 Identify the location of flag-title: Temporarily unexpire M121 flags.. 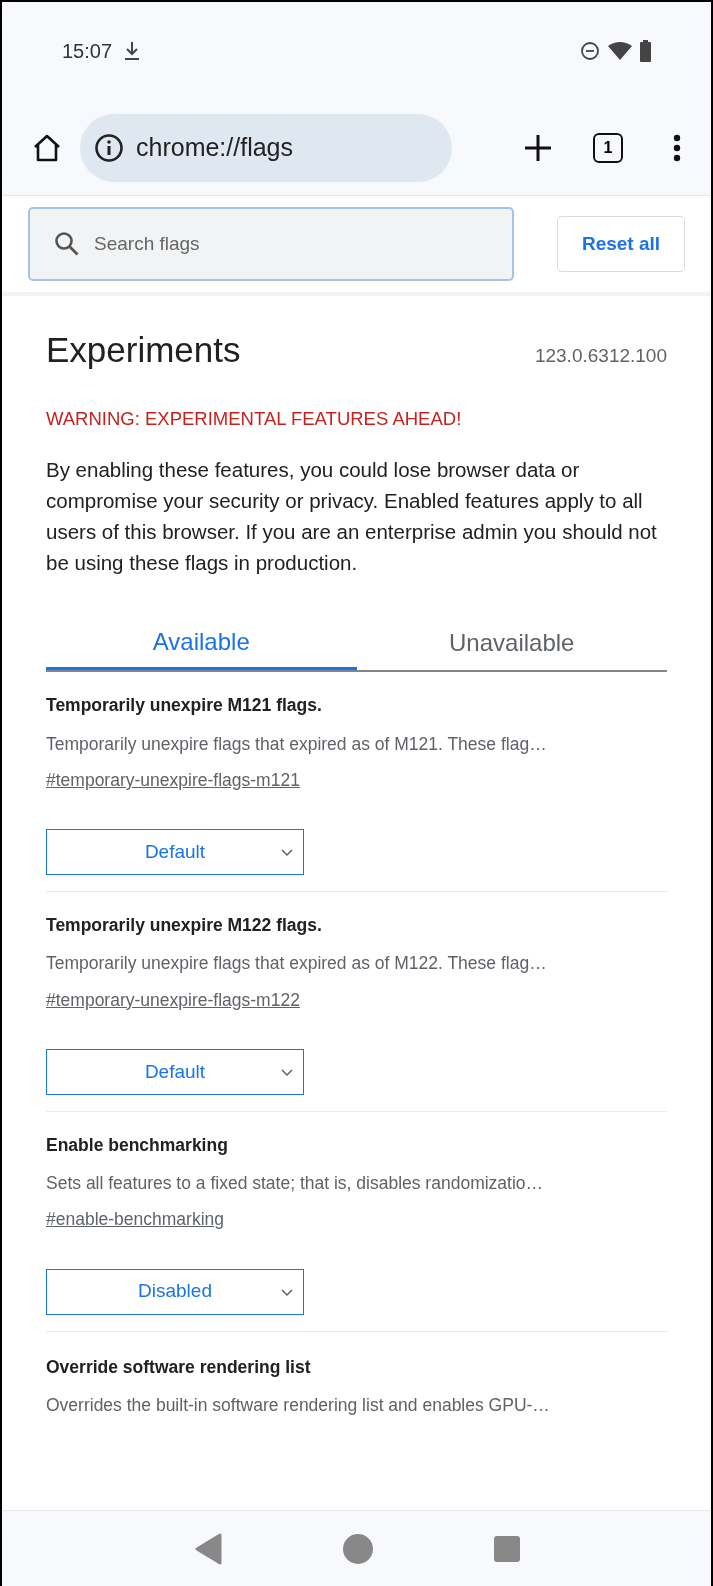
(184, 706).